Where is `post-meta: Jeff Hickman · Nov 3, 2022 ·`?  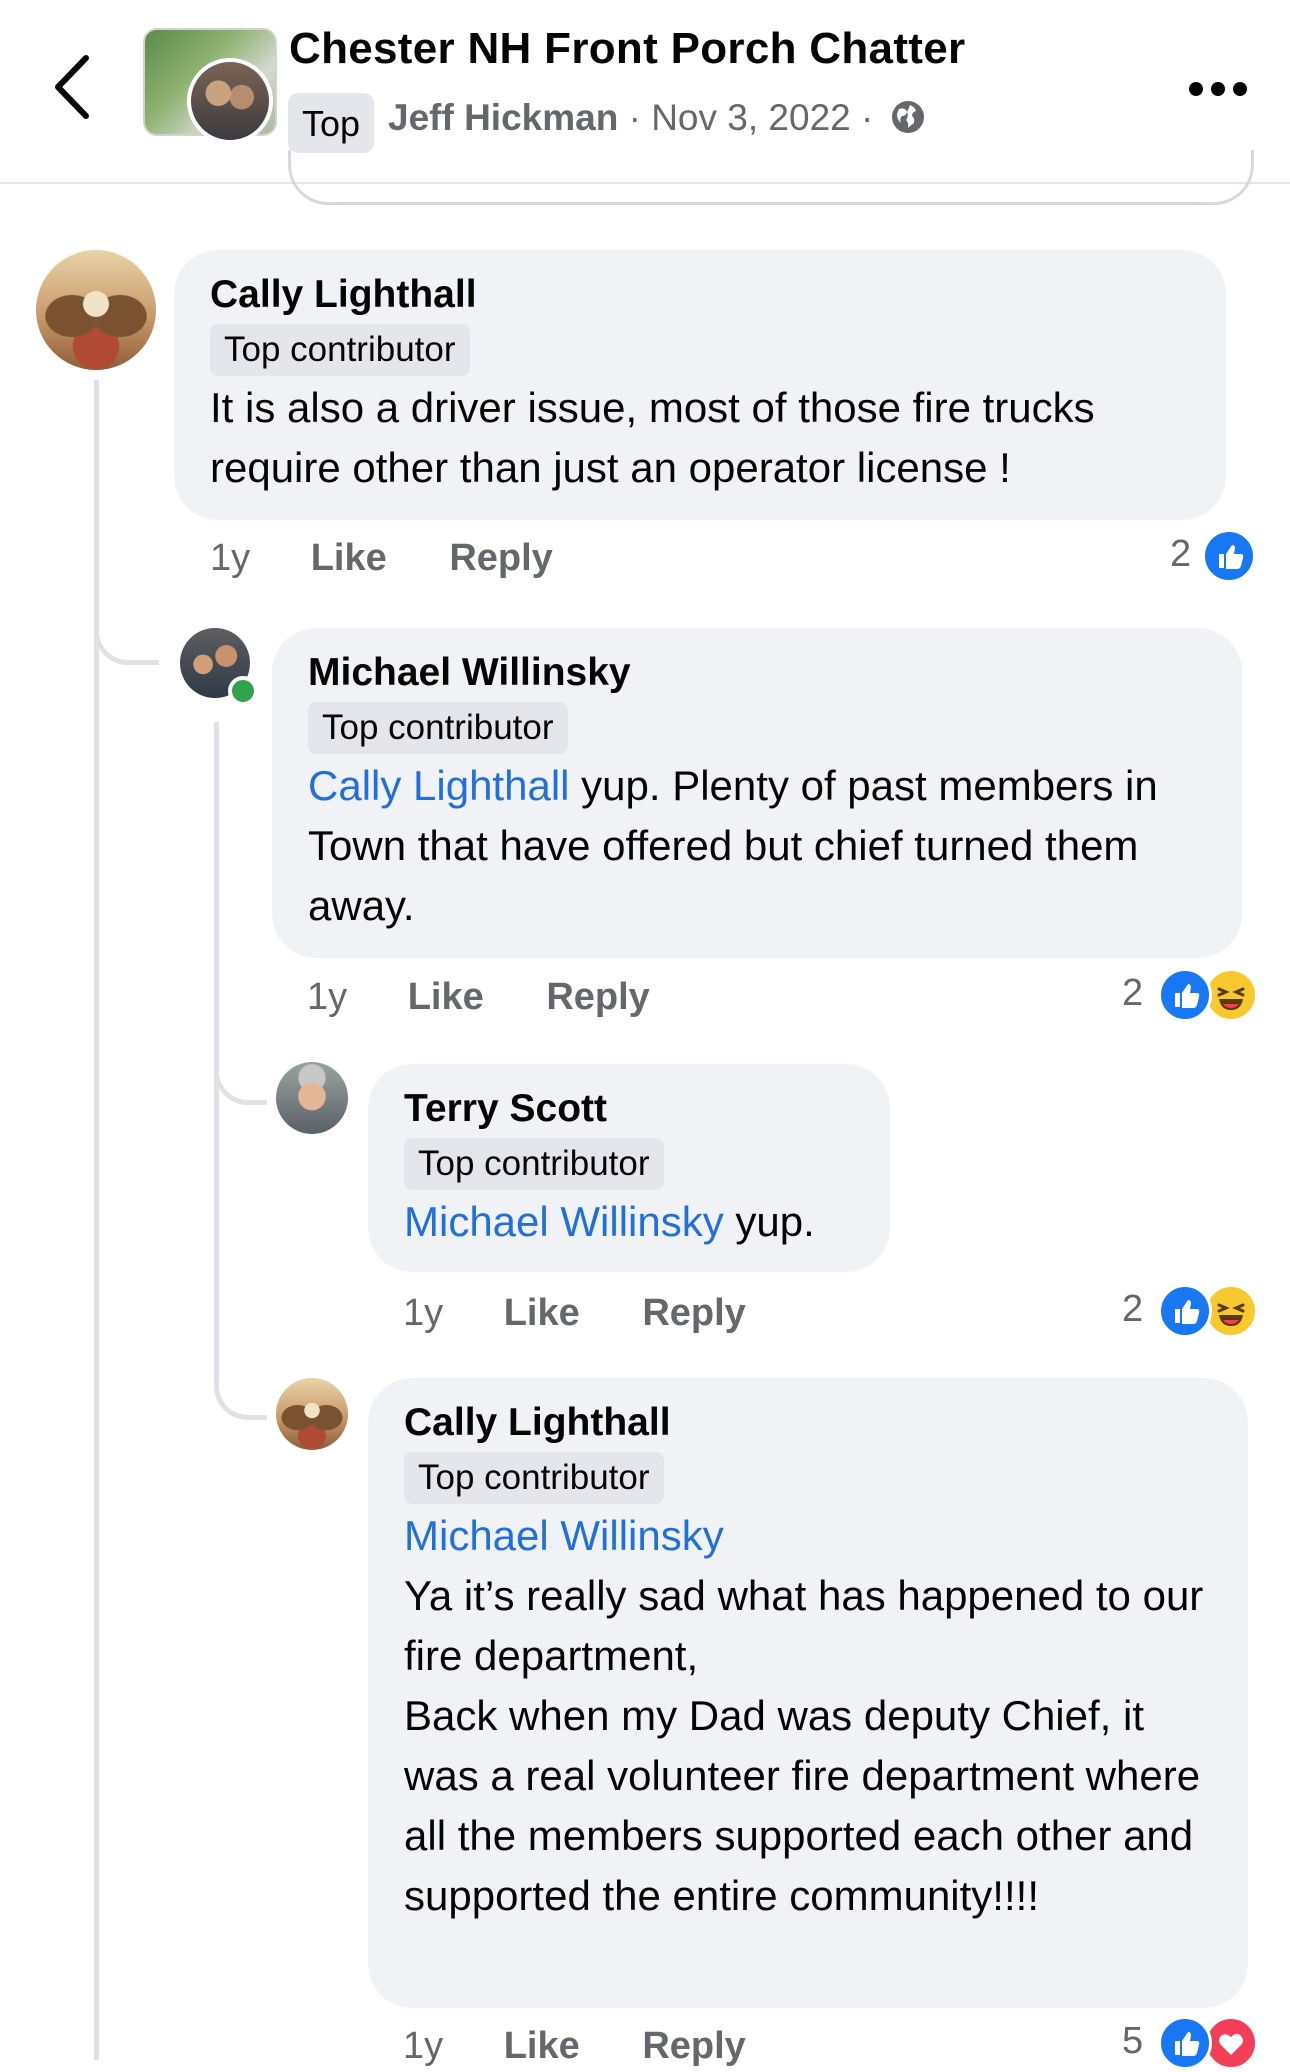
post-meta: Jeff Hickman · Nov 3, 2022 · is located at coordinates (657, 118).